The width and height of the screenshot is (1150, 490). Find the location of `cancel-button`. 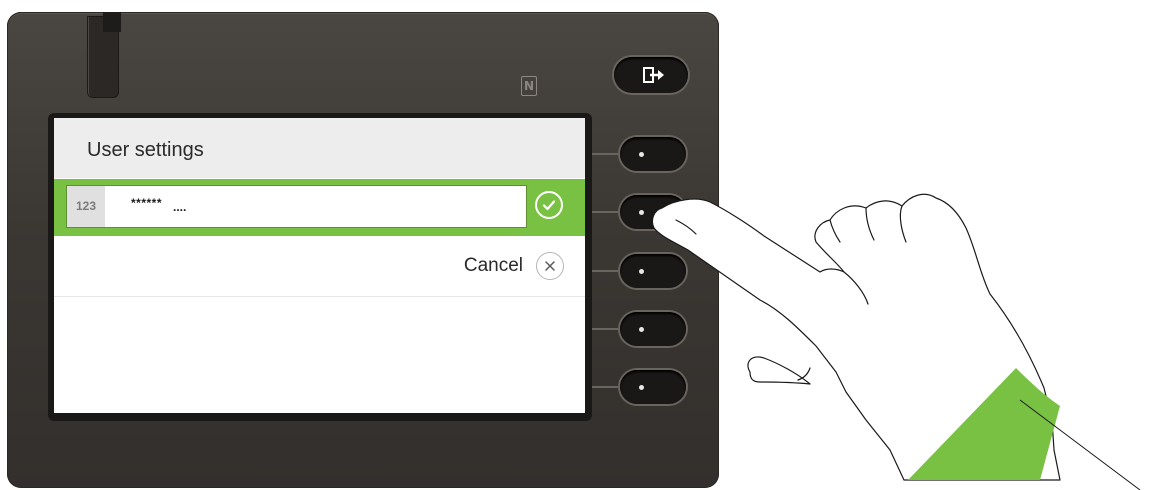

cancel-button is located at coordinates (550, 266).